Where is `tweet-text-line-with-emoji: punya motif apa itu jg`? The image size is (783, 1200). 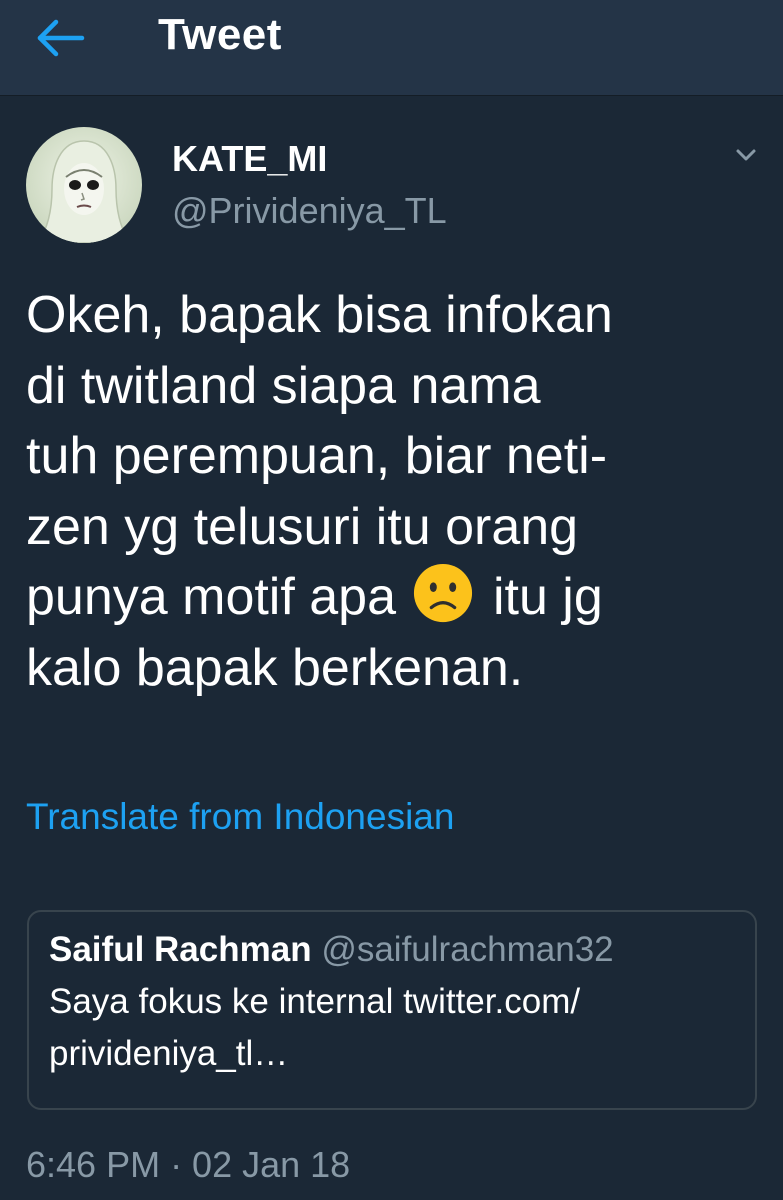
tweet-text-line-with-emoji: punya motif apa itu jg is located at coordinates (396, 597).